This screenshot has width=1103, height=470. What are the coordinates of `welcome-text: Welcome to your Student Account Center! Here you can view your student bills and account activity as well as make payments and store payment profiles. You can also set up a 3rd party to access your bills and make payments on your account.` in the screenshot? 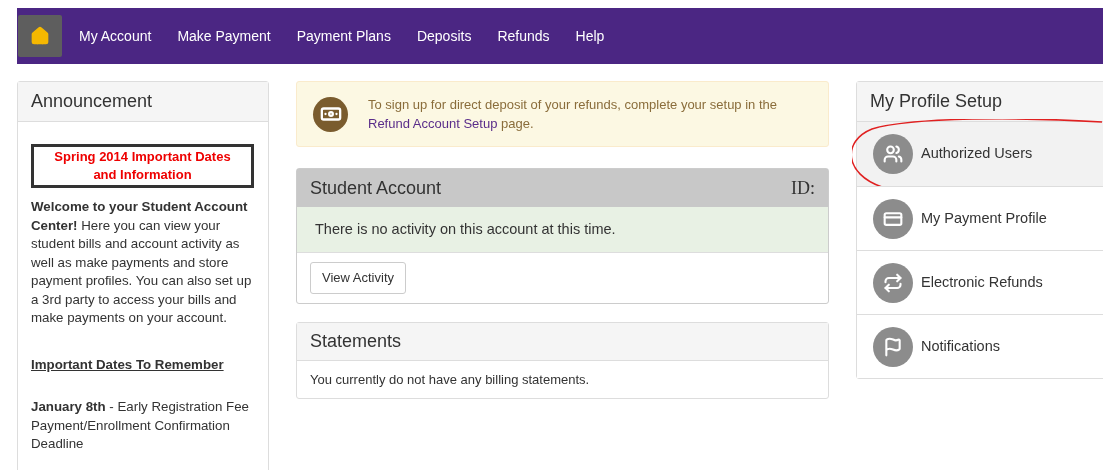 It's located at (142, 262).